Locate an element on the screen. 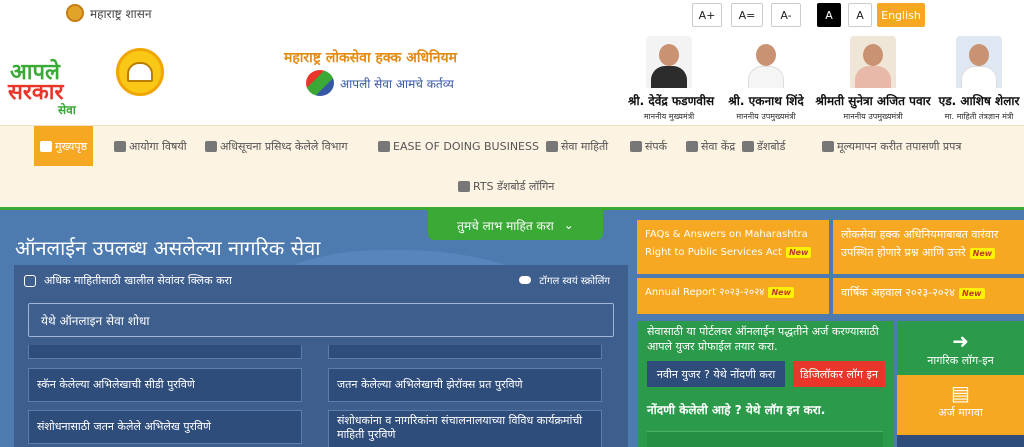  side-button-partial is located at coordinates (960, 441).